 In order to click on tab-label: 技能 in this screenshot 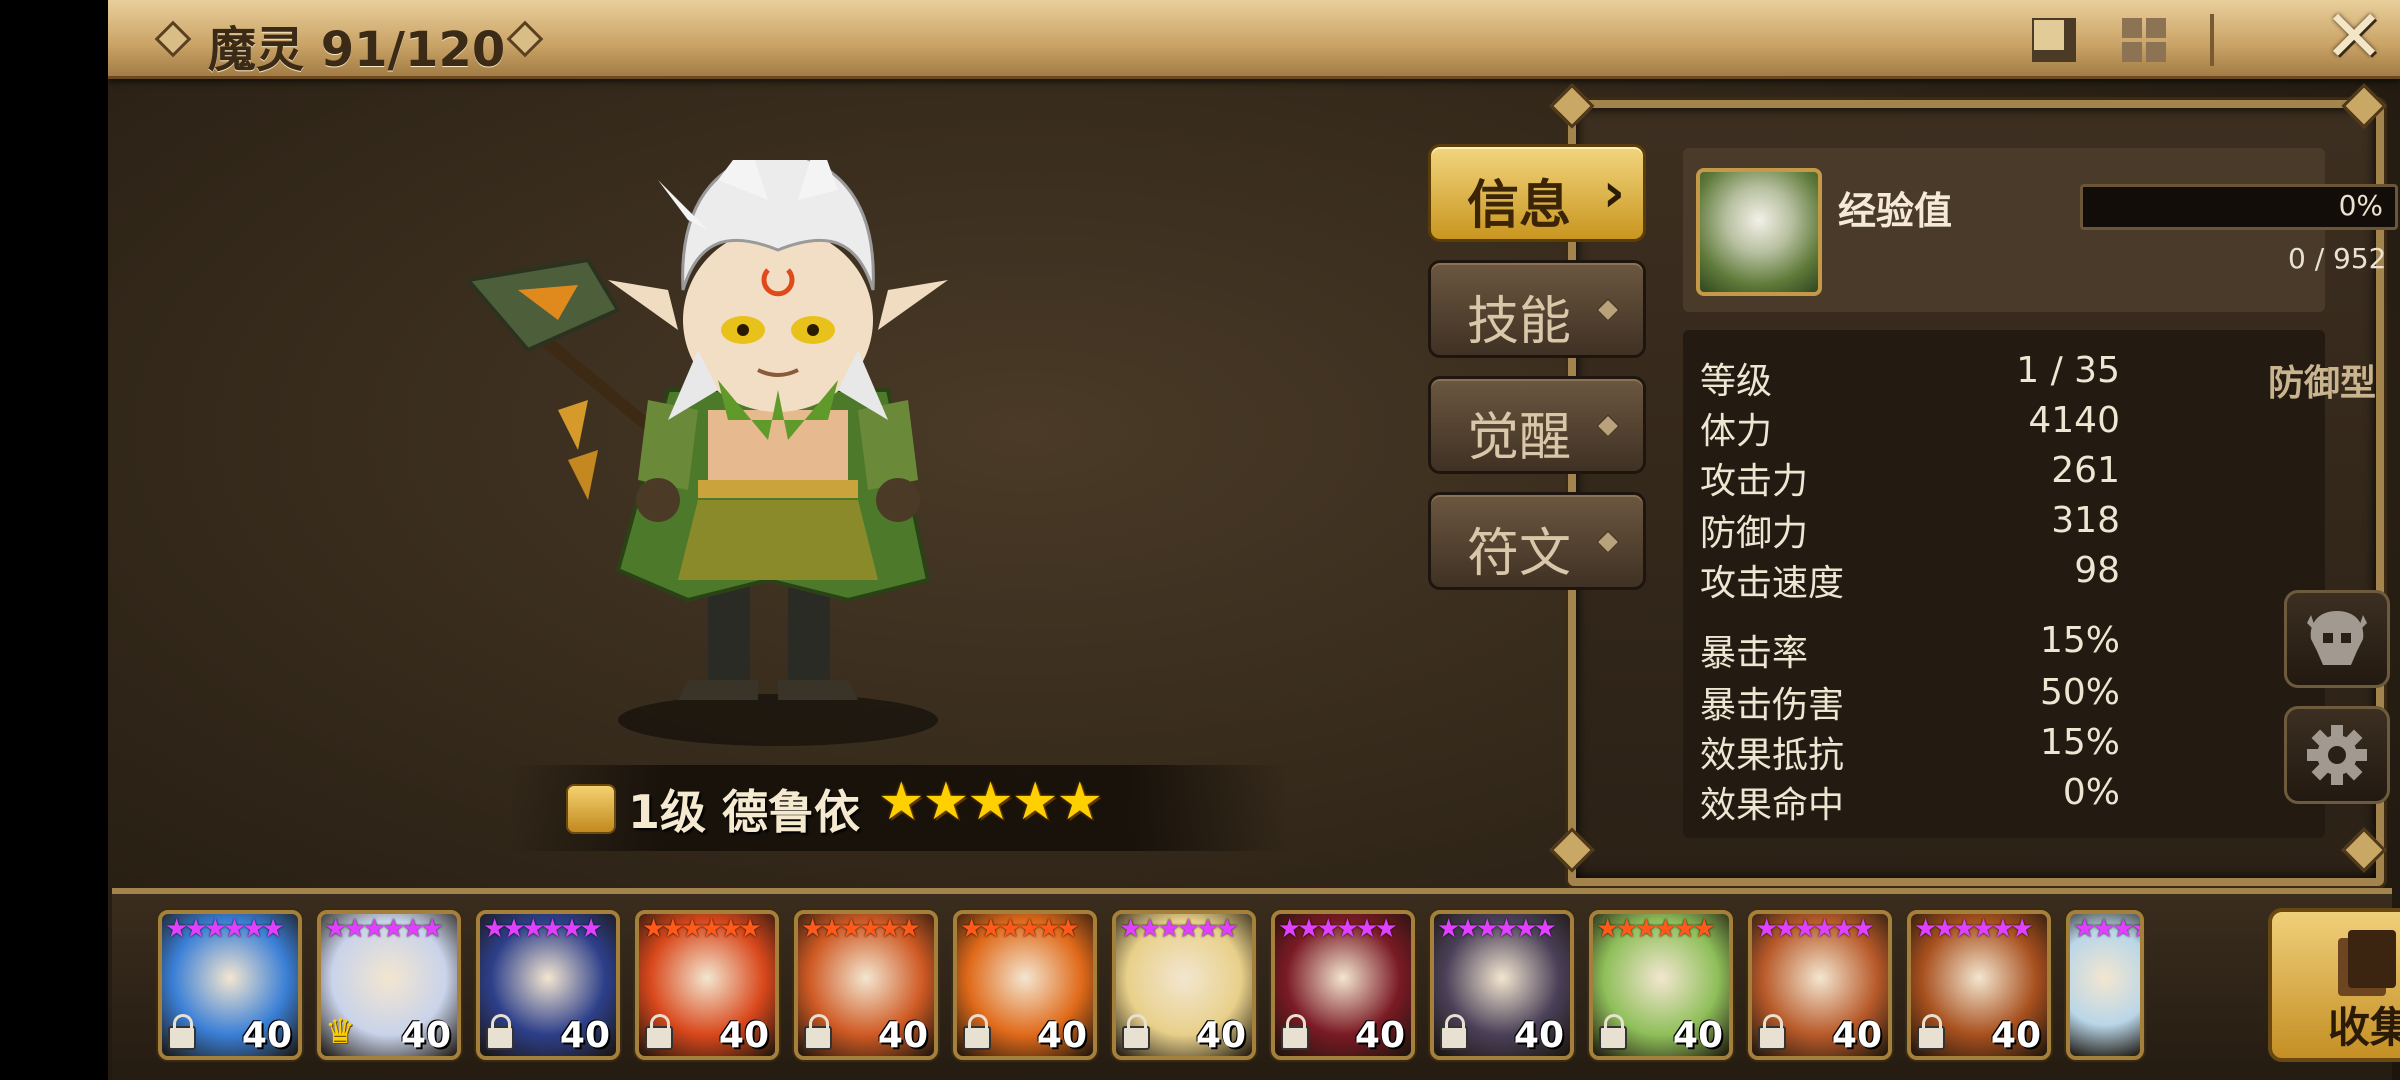, I will do `click(1519, 322)`.